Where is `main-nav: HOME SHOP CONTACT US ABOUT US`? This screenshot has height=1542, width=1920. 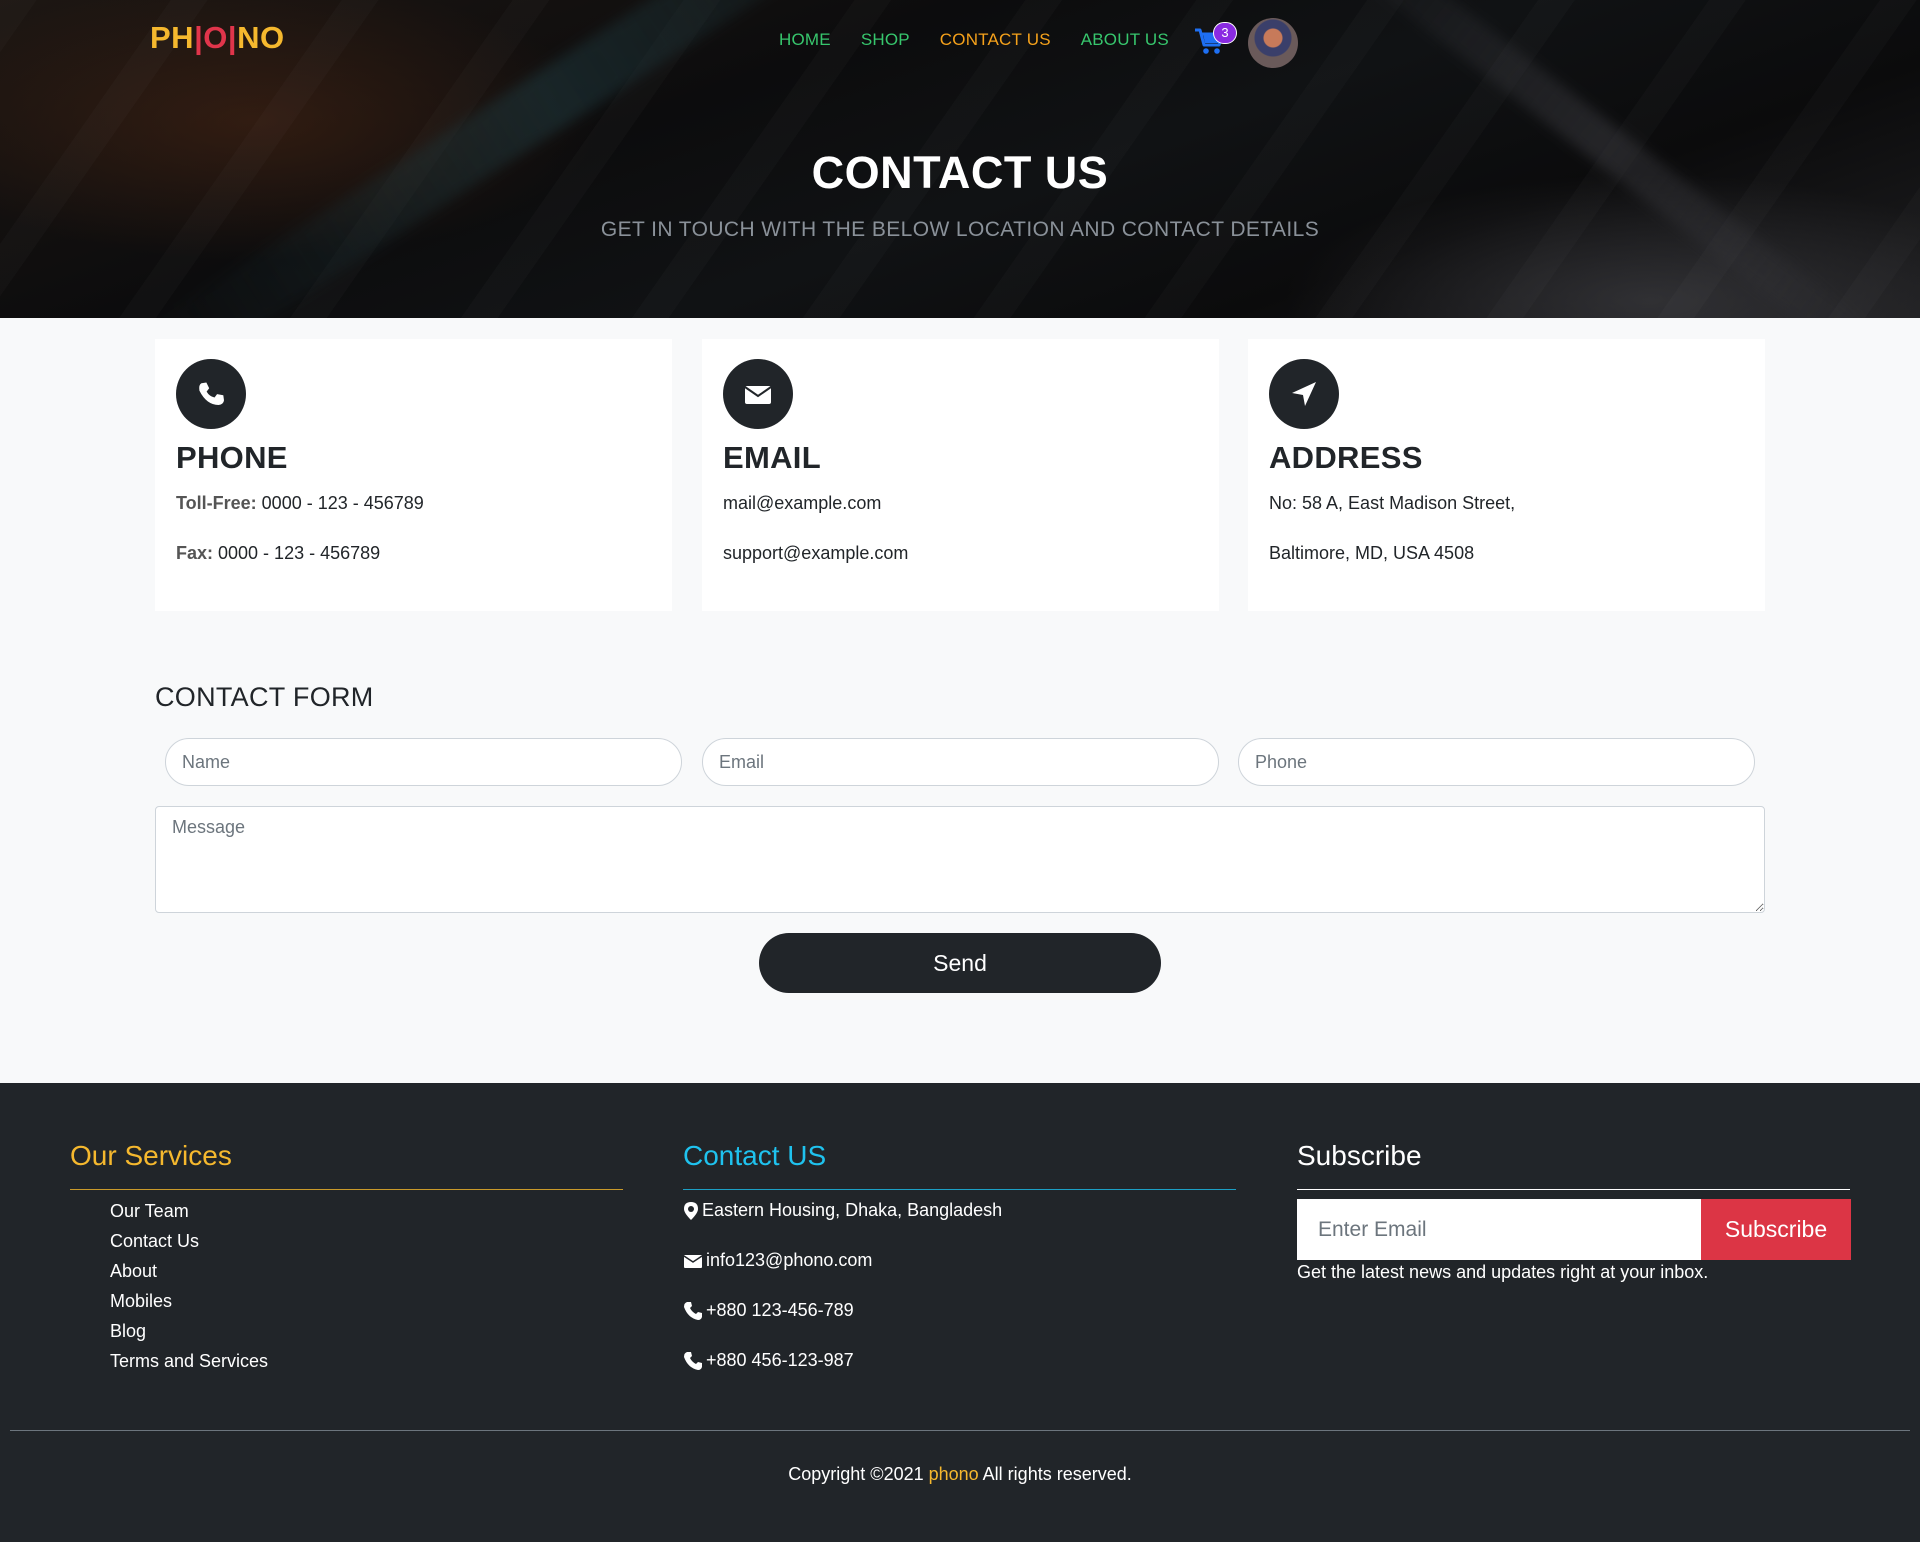 main-nav: HOME SHOP CONTACT US ABOUT US is located at coordinates (989, 40).